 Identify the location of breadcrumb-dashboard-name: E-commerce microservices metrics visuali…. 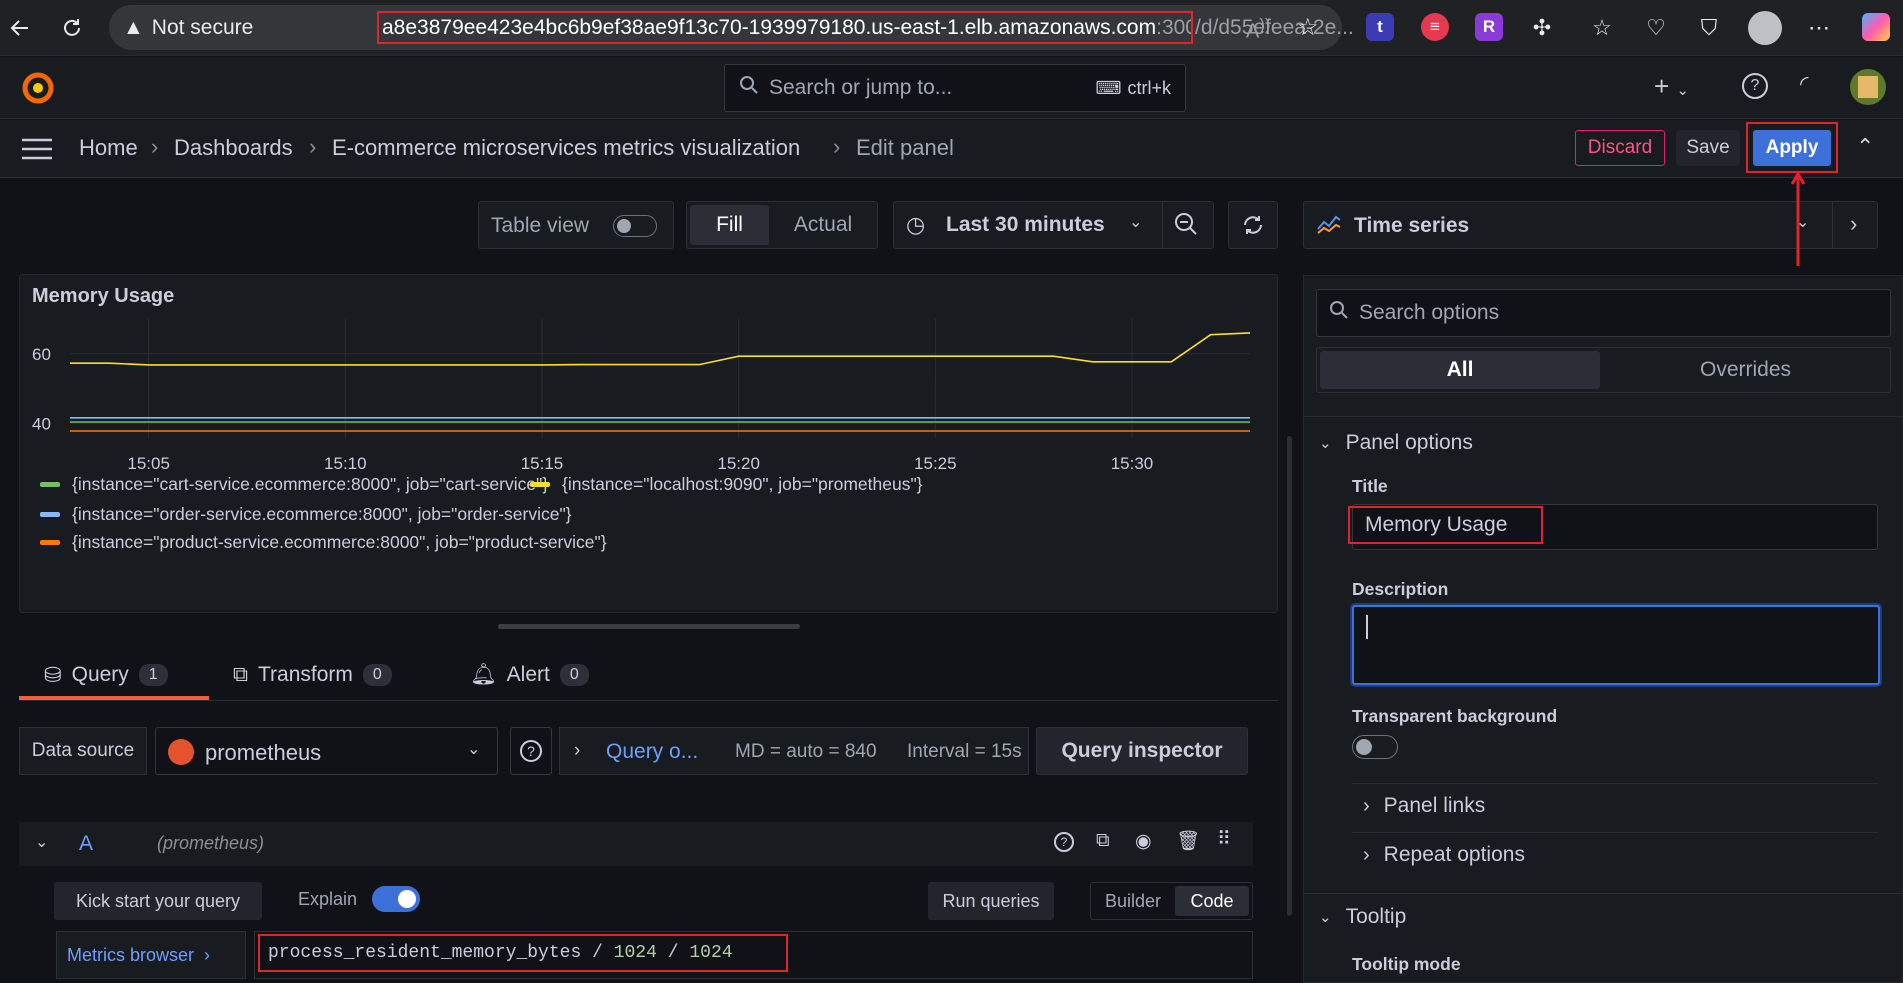
(566, 148).